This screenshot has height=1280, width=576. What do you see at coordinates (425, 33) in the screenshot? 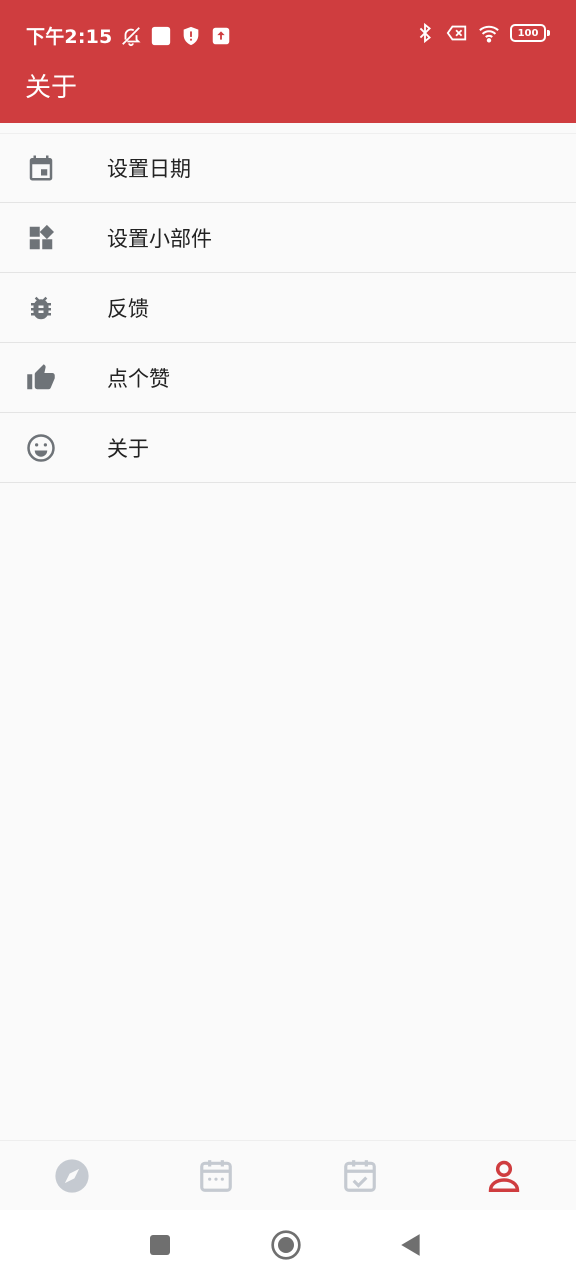
I see `bluetooth-icon` at bounding box center [425, 33].